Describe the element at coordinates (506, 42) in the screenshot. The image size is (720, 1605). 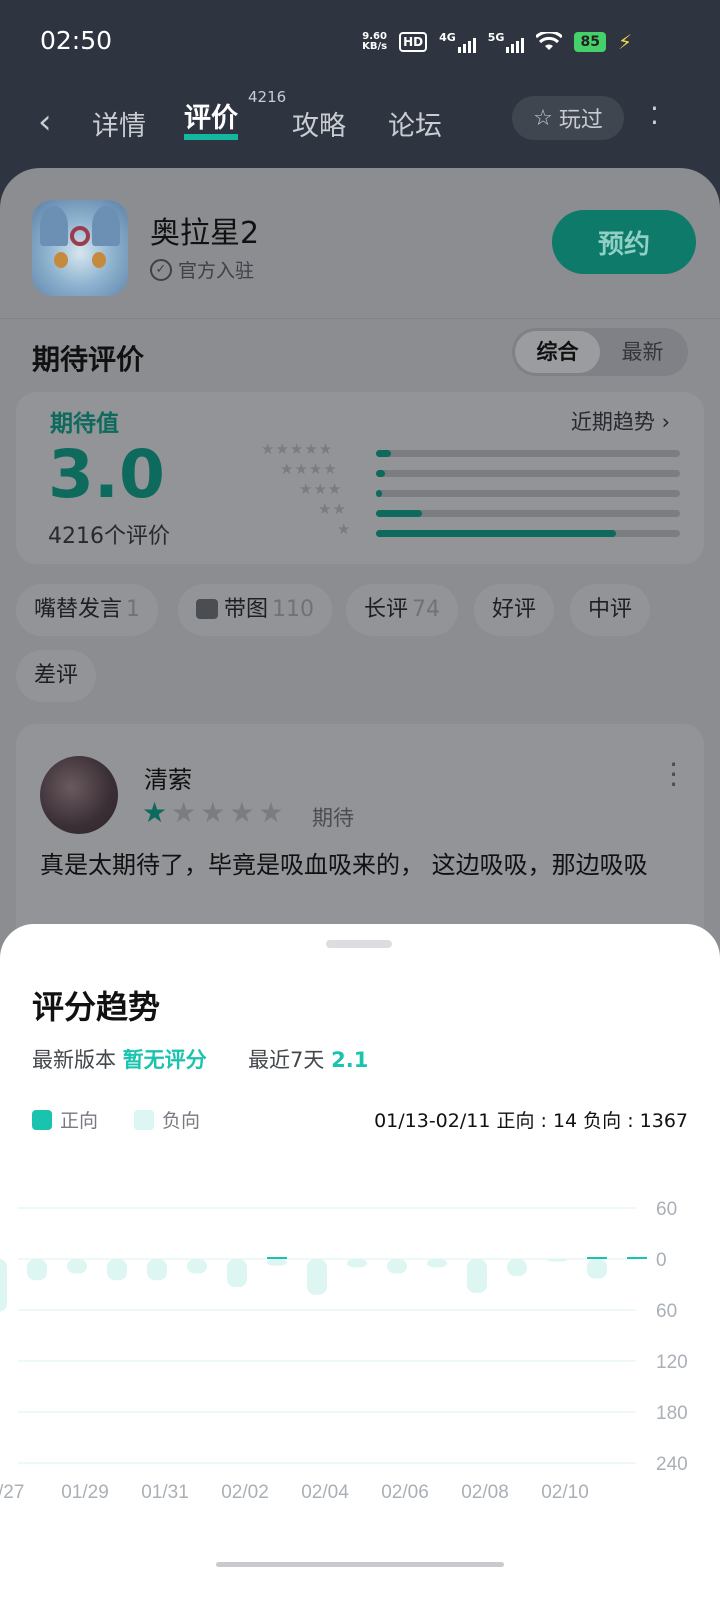
I see `signal-5g-icon: 5G` at that location.